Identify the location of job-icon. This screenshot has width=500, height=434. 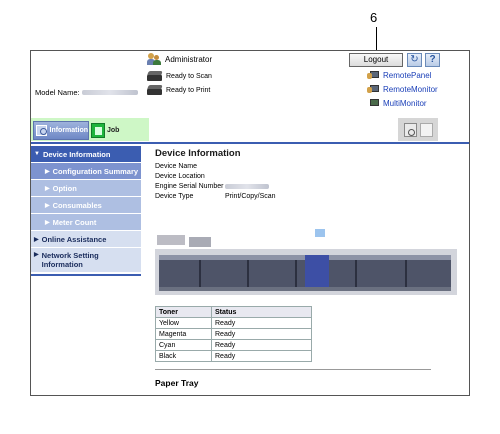
(98, 130).